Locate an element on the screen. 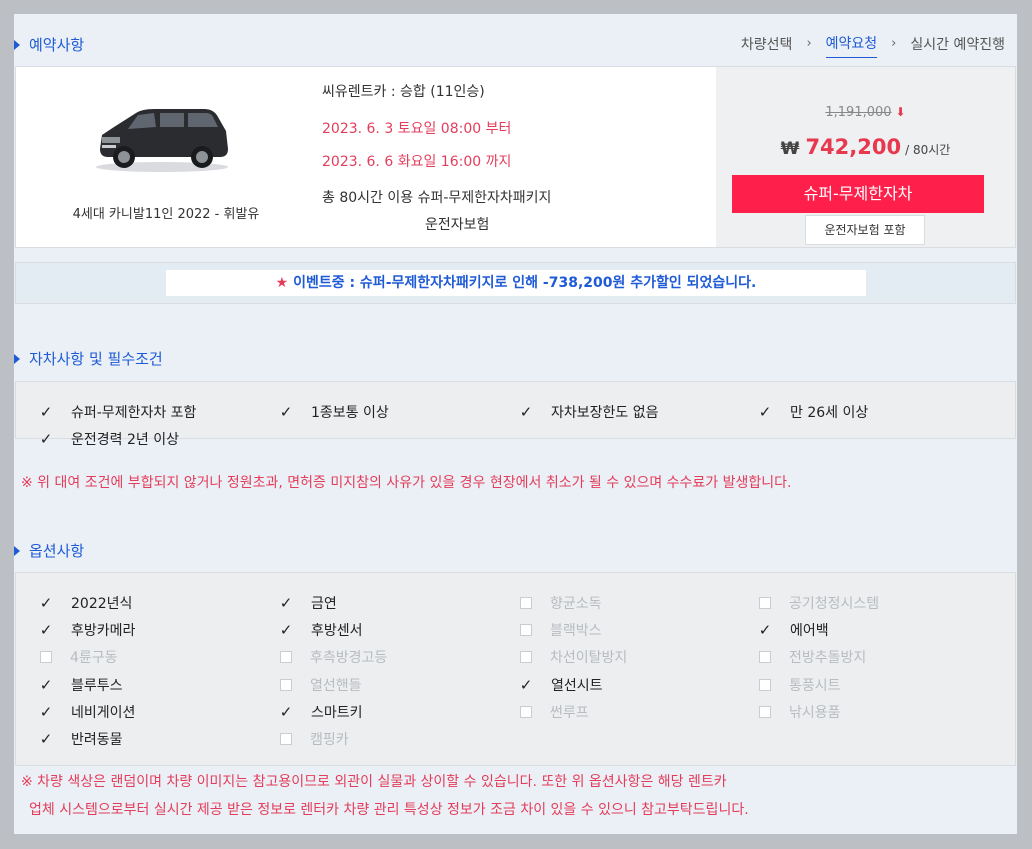 This screenshot has width=1032, height=849. options-title-text: 옵션사항 is located at coordinates (57, 551).